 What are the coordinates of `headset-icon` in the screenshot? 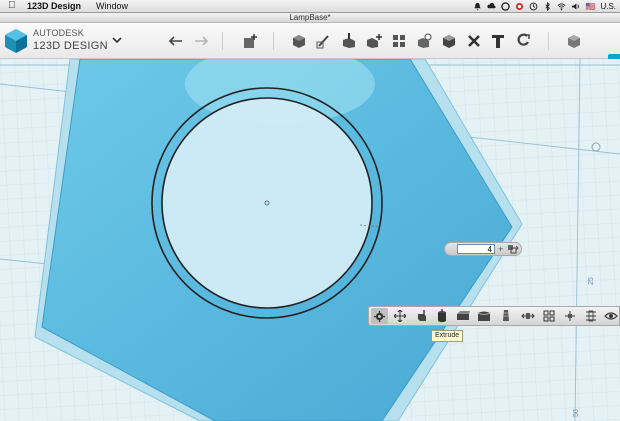 It's located at (519, 6).